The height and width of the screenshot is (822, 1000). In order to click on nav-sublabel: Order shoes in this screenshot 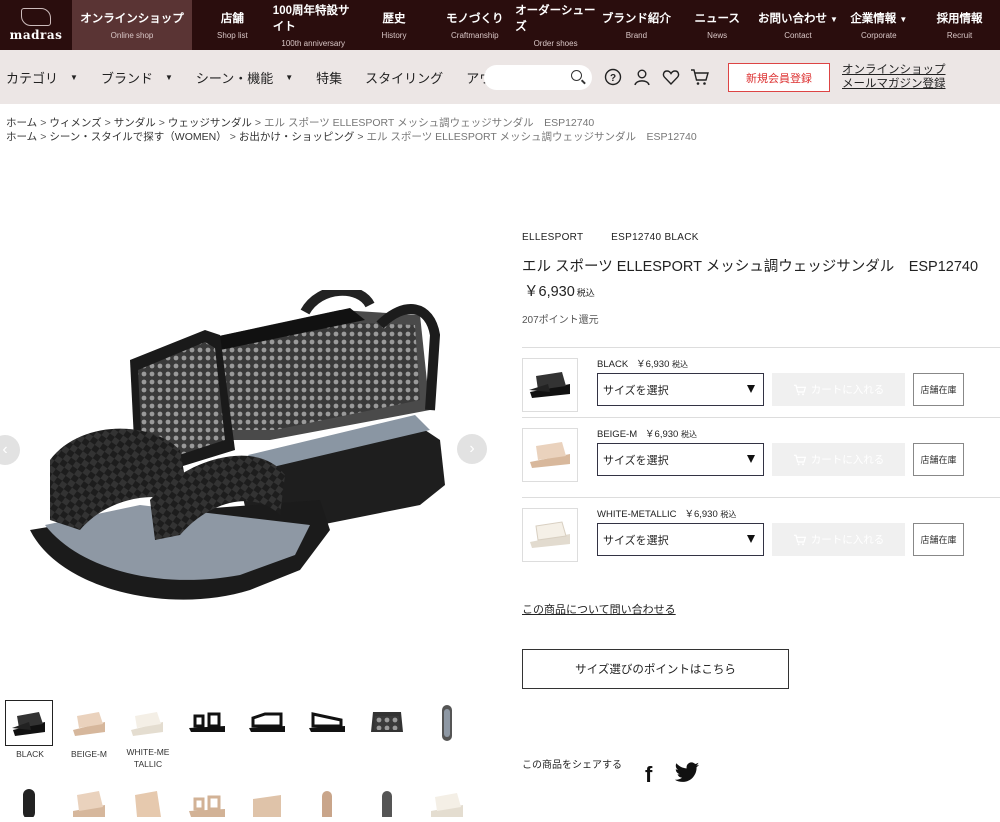, I will do `click(555, 43)`.